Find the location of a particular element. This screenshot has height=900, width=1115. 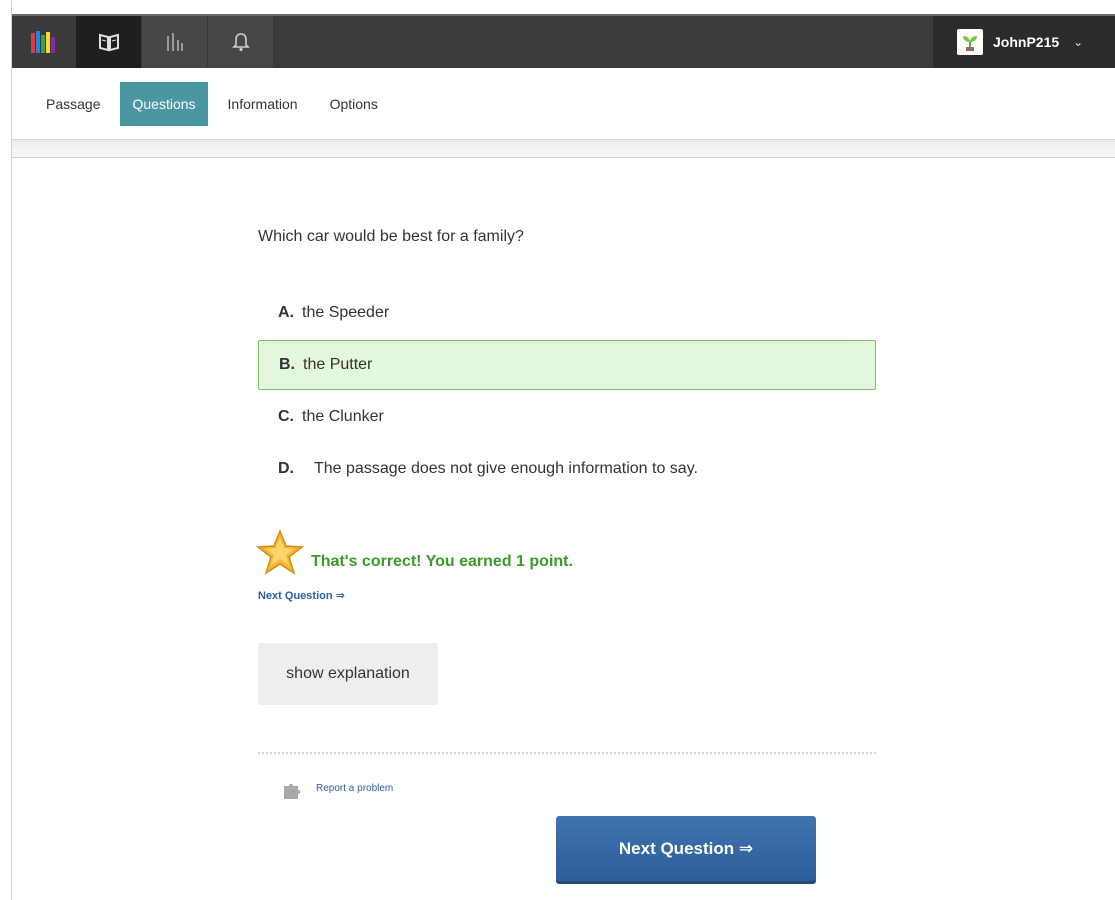

option-text: the Clunker is located at coordinates (343, 416).